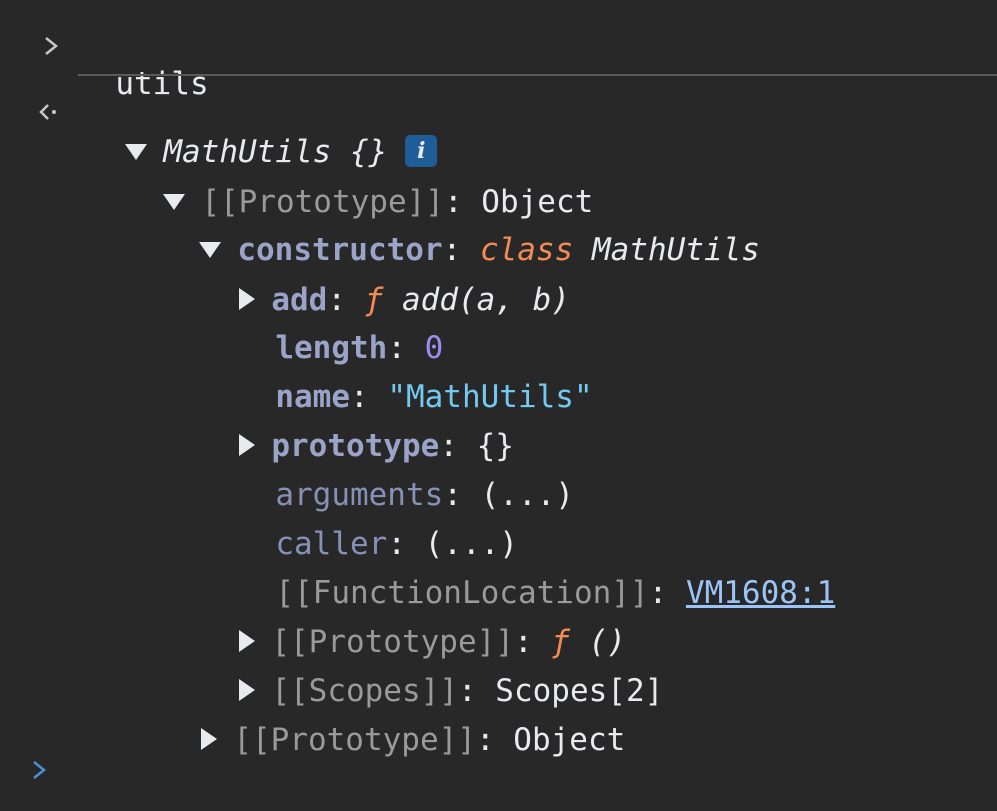 The image size is (997, 811). Describe the element at coordinates (143, 63) in the screenshot. I see `console-input-command: utils` at that location.